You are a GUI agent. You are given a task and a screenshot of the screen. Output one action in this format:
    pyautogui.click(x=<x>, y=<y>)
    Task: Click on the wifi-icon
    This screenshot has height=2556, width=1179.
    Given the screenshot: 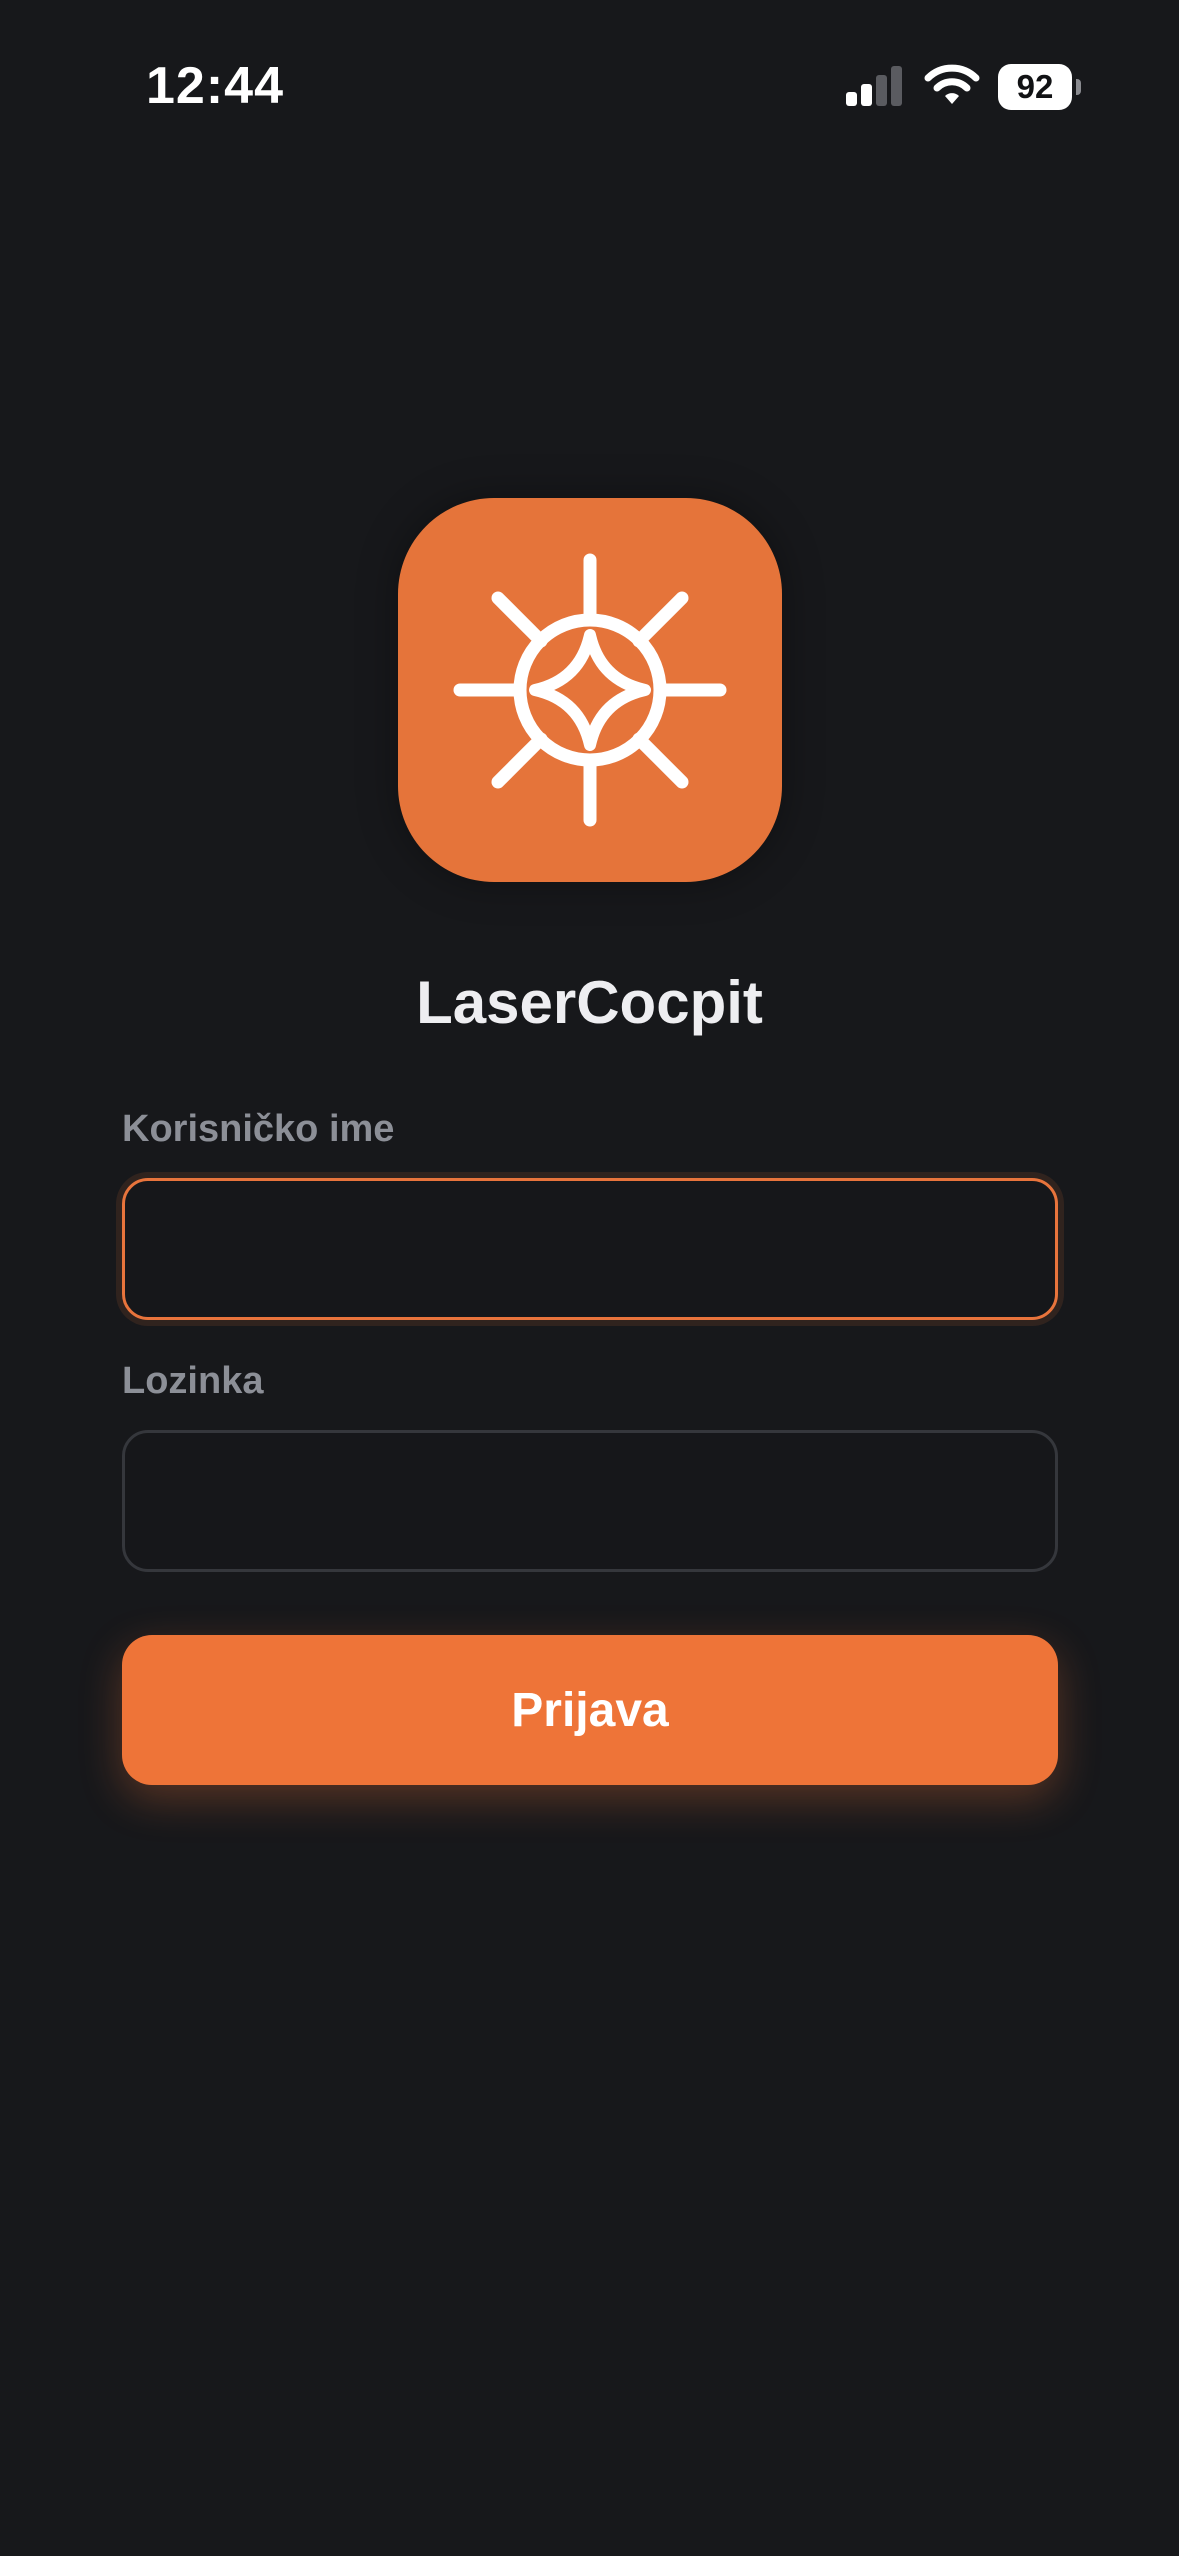 What is the action you would take?
    pyautogui.click(x=952, y=84)
    